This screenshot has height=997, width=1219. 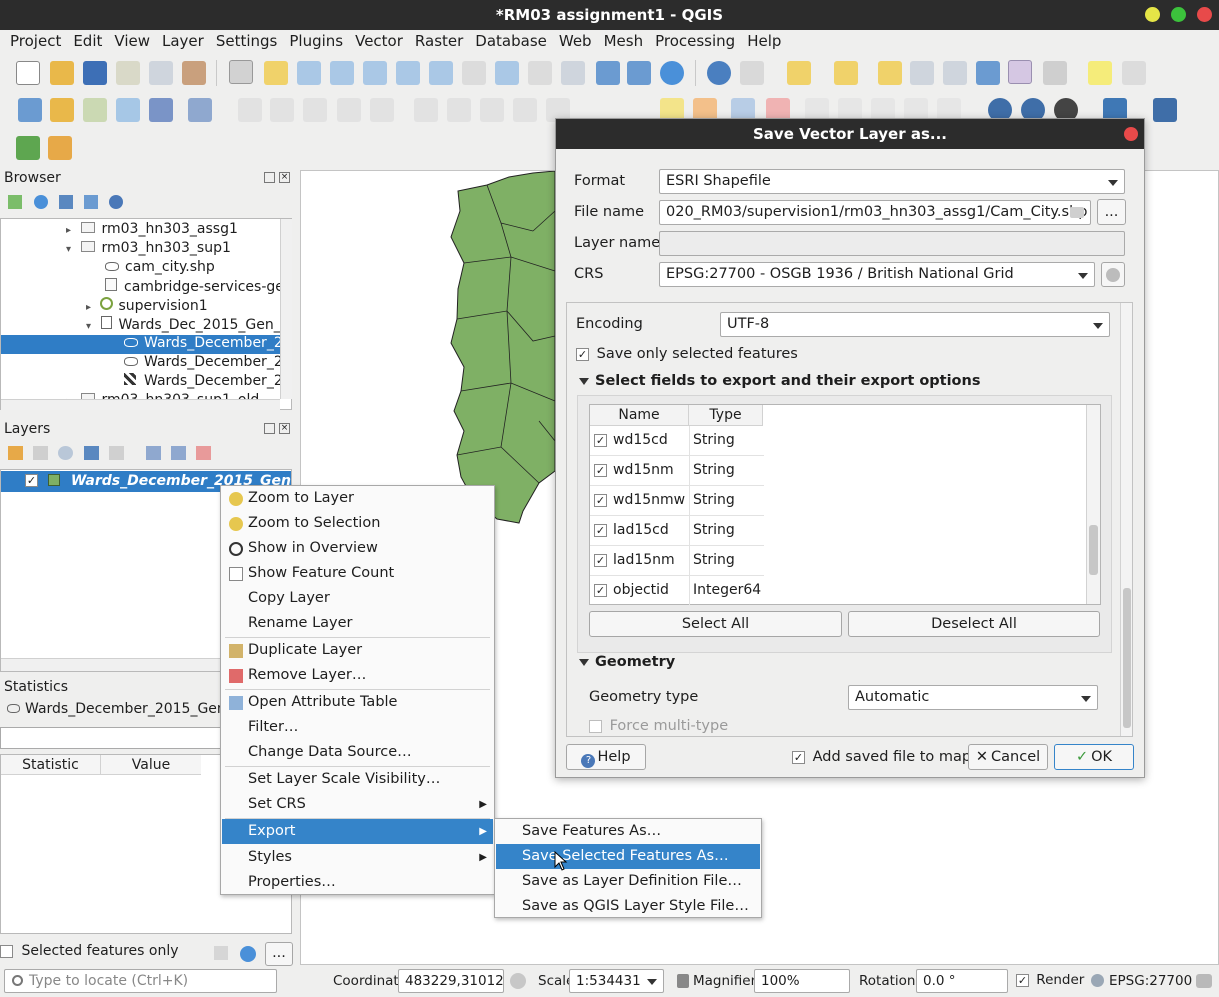 What do you see at coordinates (241, 72) in the screenshot?
I see `pan-hand-icon` at bounding box center [241, 72].